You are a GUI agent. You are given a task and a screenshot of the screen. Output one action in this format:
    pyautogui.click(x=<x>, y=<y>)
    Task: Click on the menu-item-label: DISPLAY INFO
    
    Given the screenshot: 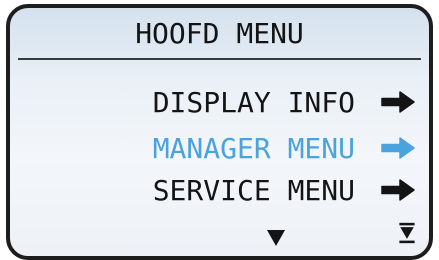 What is the action you would take?
    pyautogui.click(x=253, y=102)
    